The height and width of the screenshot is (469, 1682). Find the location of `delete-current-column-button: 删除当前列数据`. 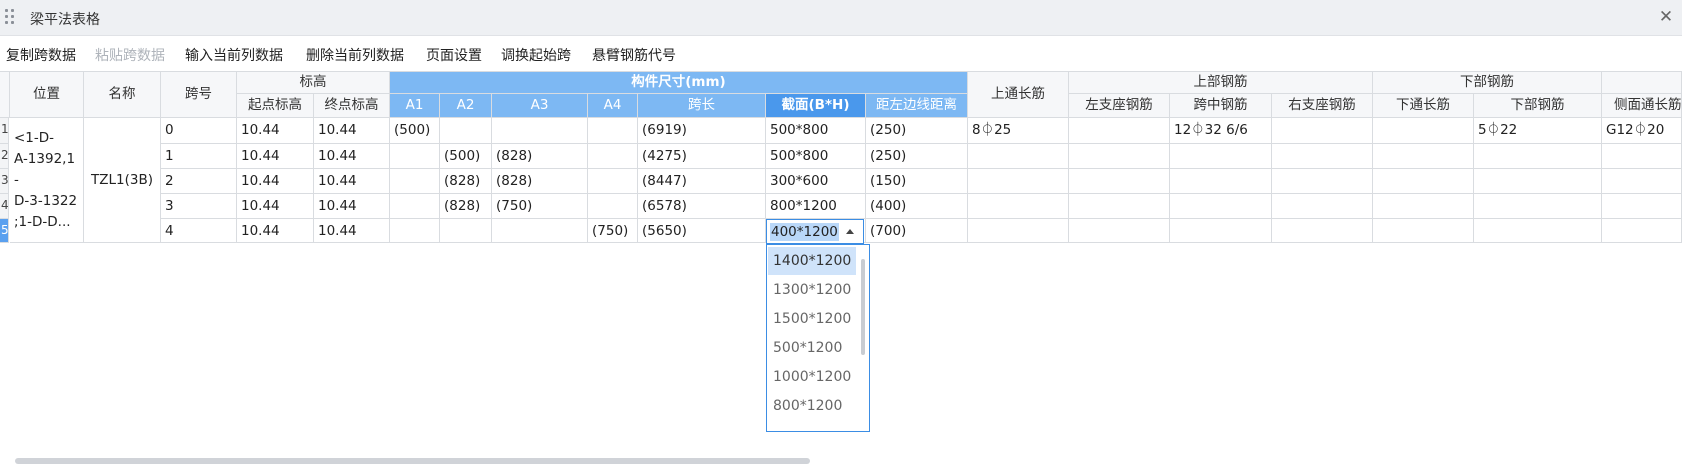

delete-current-column-button: 删除当前列数据 is located at coordinates (355, 55).